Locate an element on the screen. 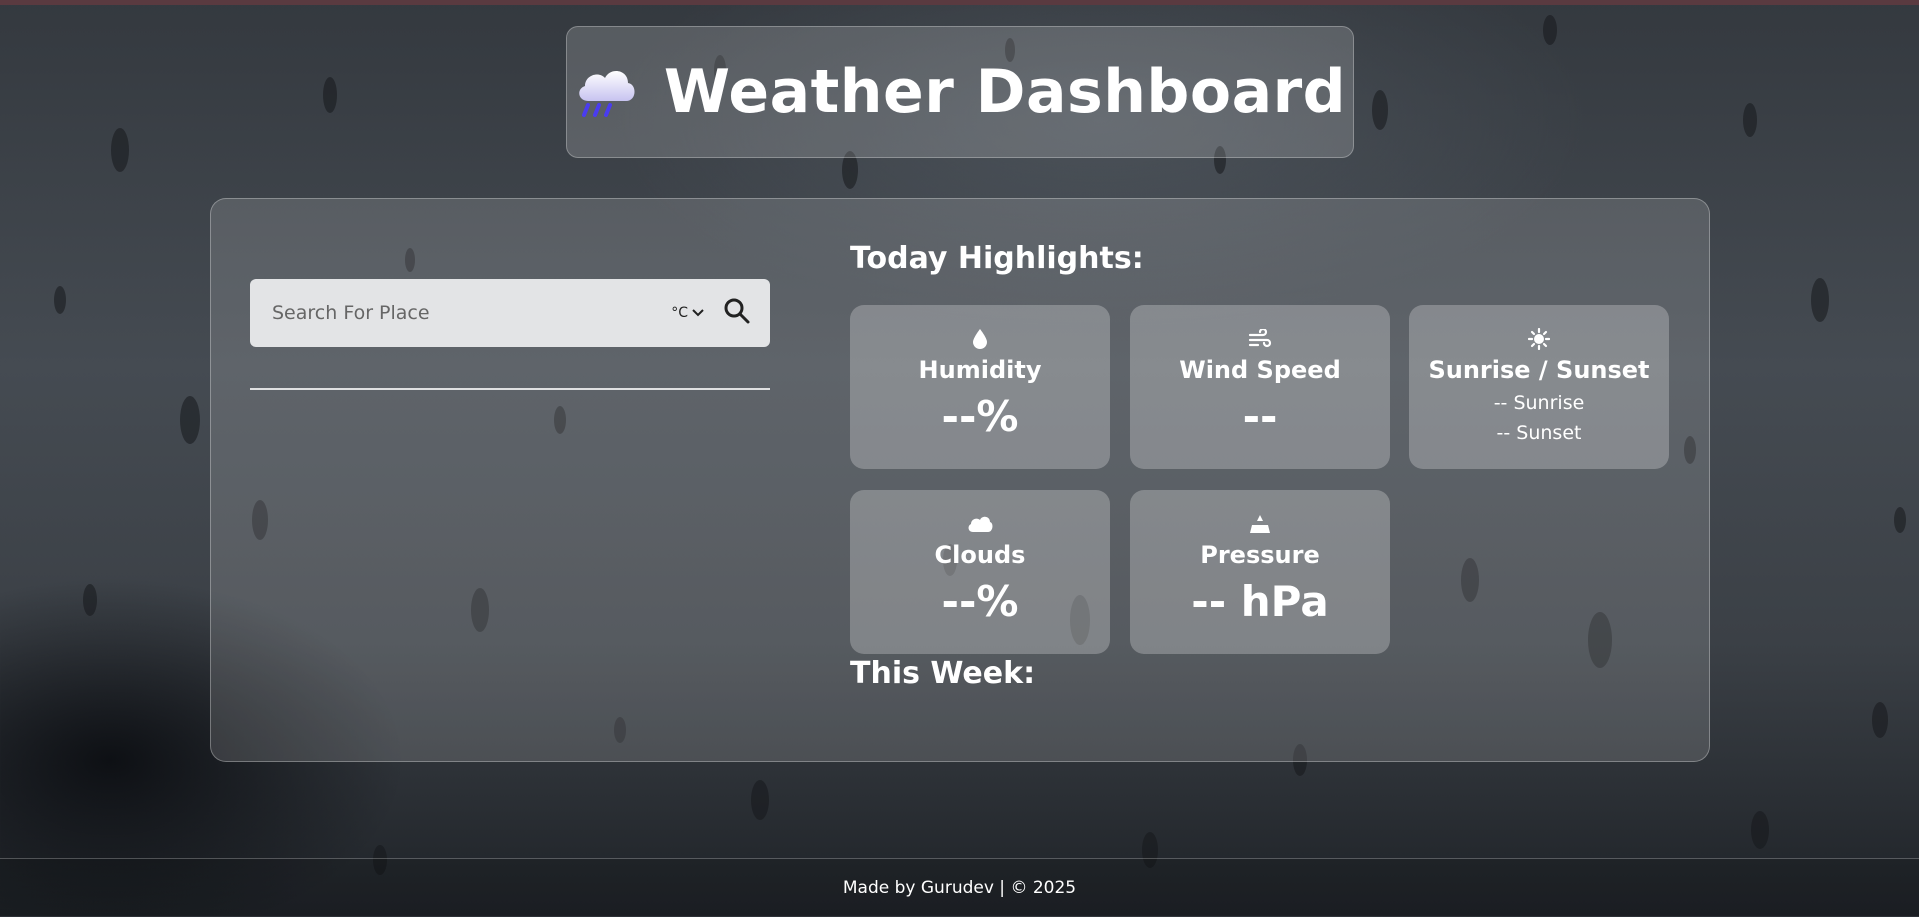 Image resolution: width=1919 pixels, height=917 pixels. footer-text: Made by Gurudev | © 2025 is located at coordinates (959, 888).